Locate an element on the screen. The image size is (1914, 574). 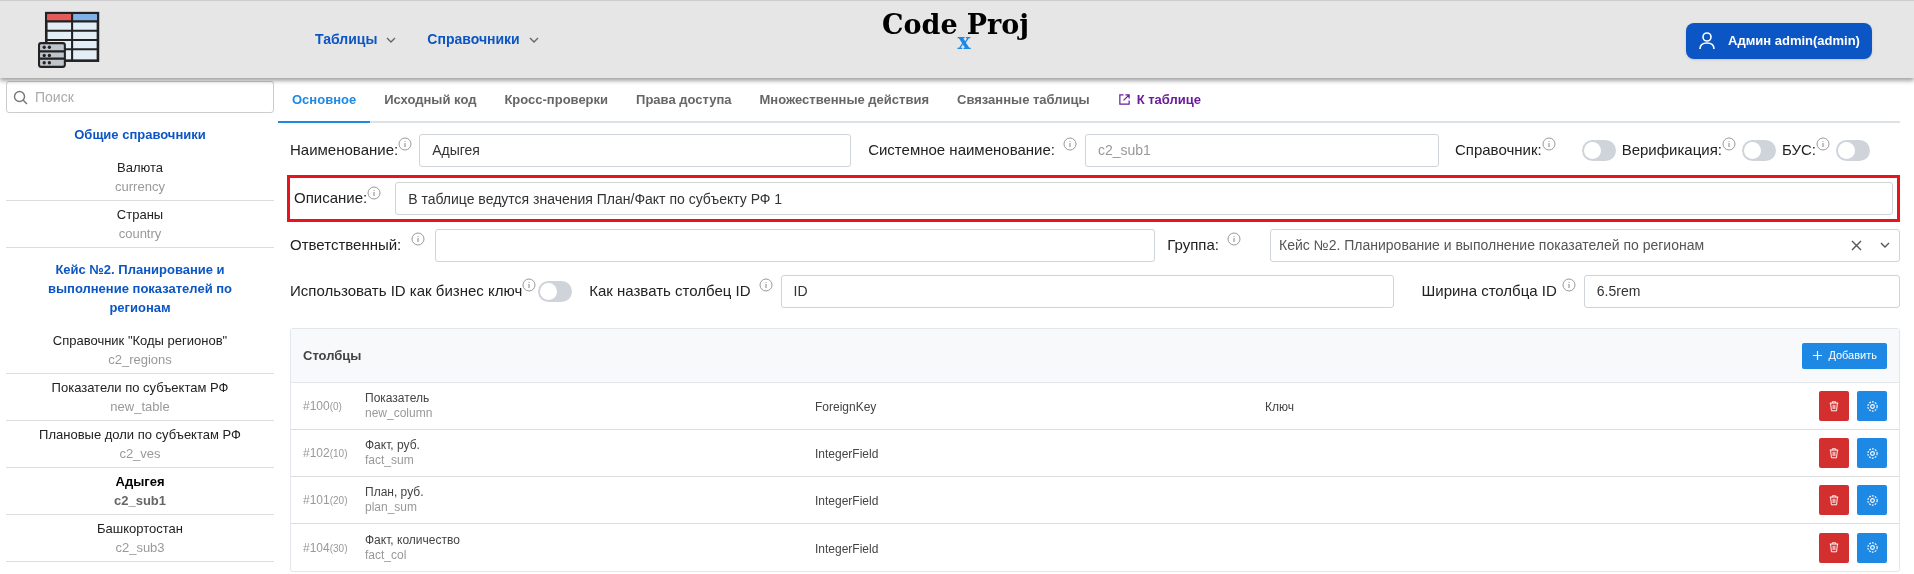
field-label: Ответственный: is located at coordinates (346, 244).